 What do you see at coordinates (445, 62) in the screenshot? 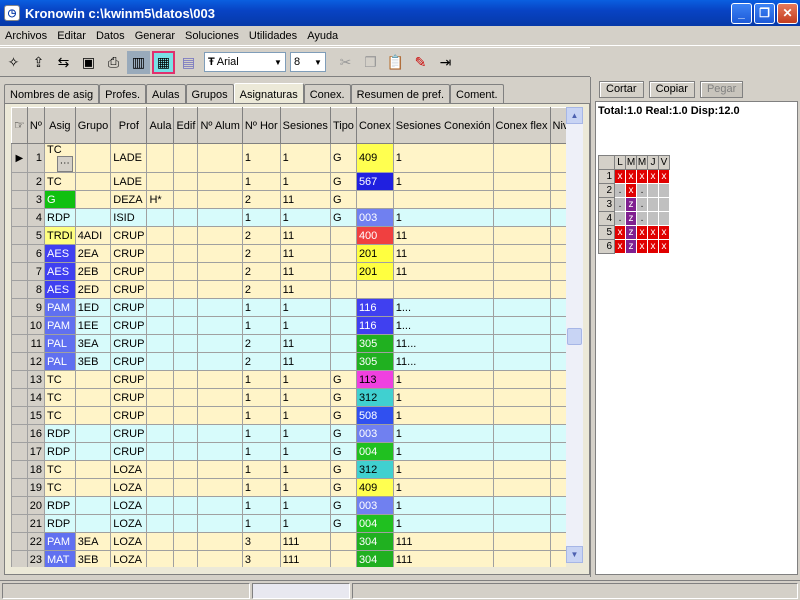
I see `exit-icon: ⇥` at bounding box center [445, 62].